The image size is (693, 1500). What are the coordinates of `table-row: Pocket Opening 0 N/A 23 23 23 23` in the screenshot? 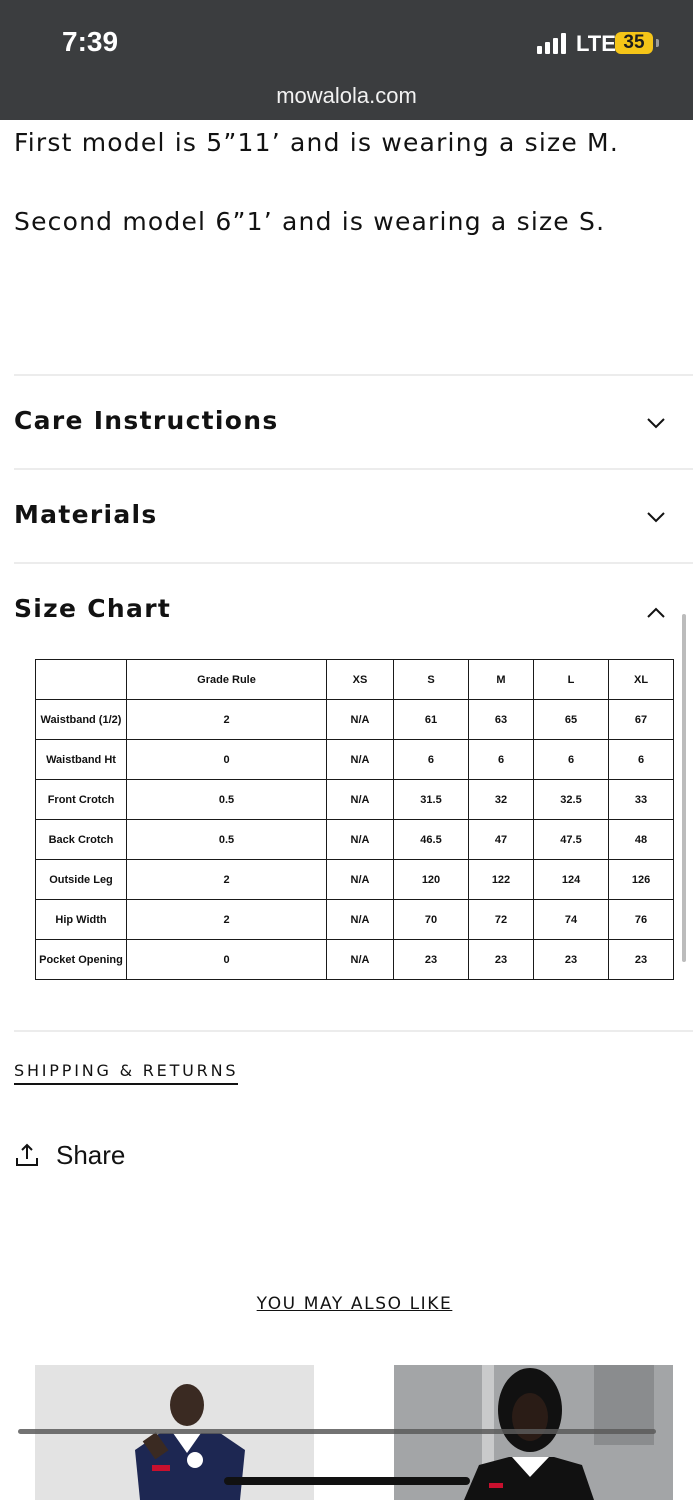 It's located at (354, 959).